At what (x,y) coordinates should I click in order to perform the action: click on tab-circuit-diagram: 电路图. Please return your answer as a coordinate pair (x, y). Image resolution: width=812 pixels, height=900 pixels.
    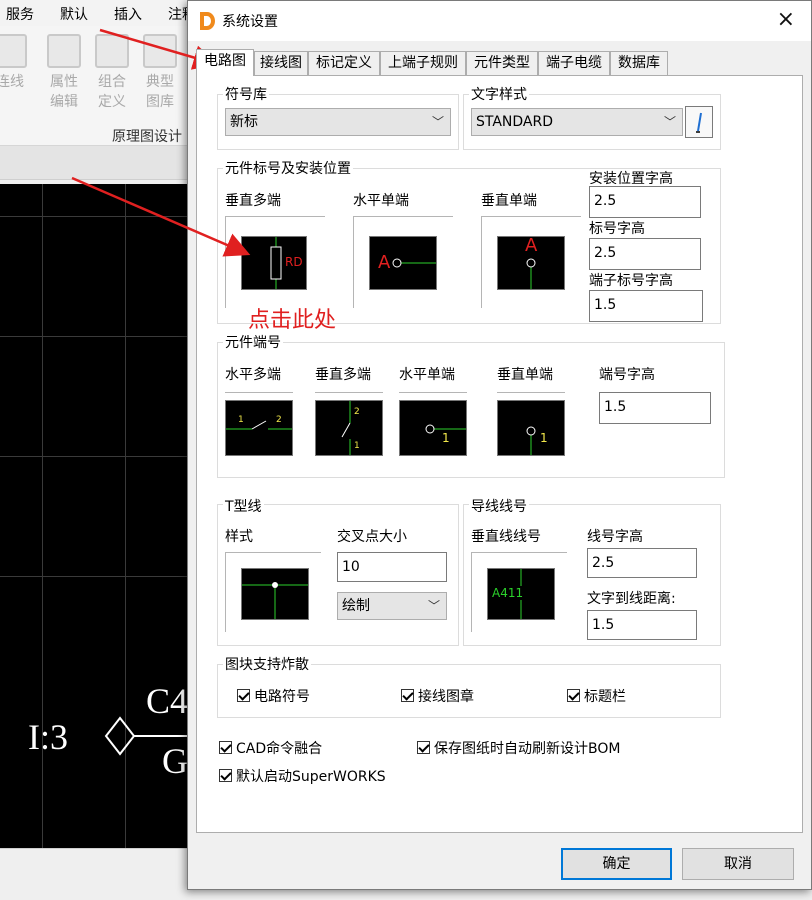
    Looking at the image, I should click on (225, 62).